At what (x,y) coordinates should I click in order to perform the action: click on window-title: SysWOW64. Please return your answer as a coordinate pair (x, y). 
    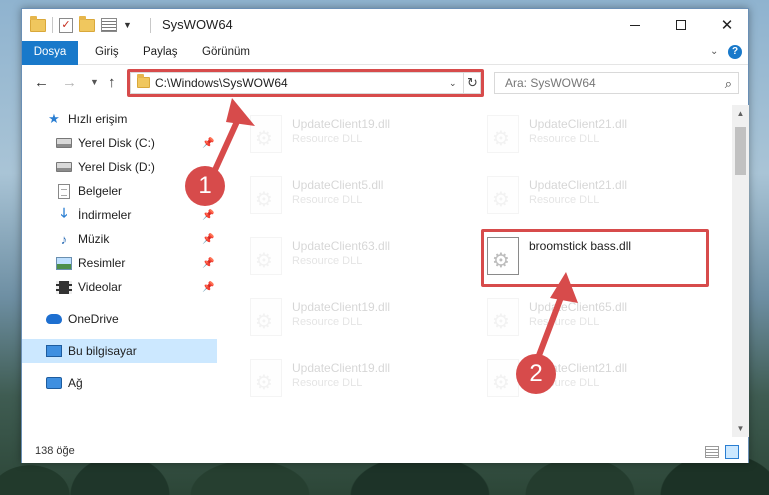
    Looking at the image, I should click on (197, 24).